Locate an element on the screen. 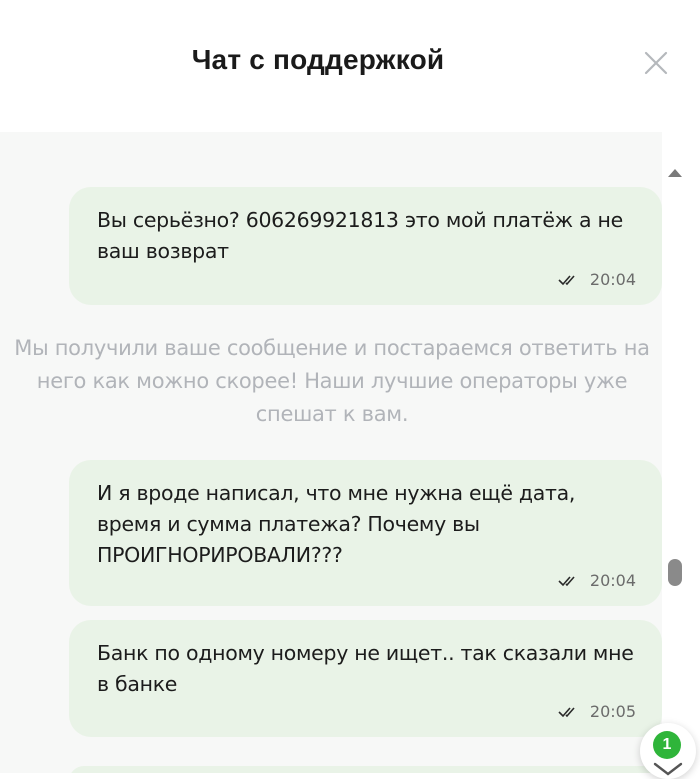 The image size is (700, 779). message-bubble-partial is located at coordinates (365, 769).